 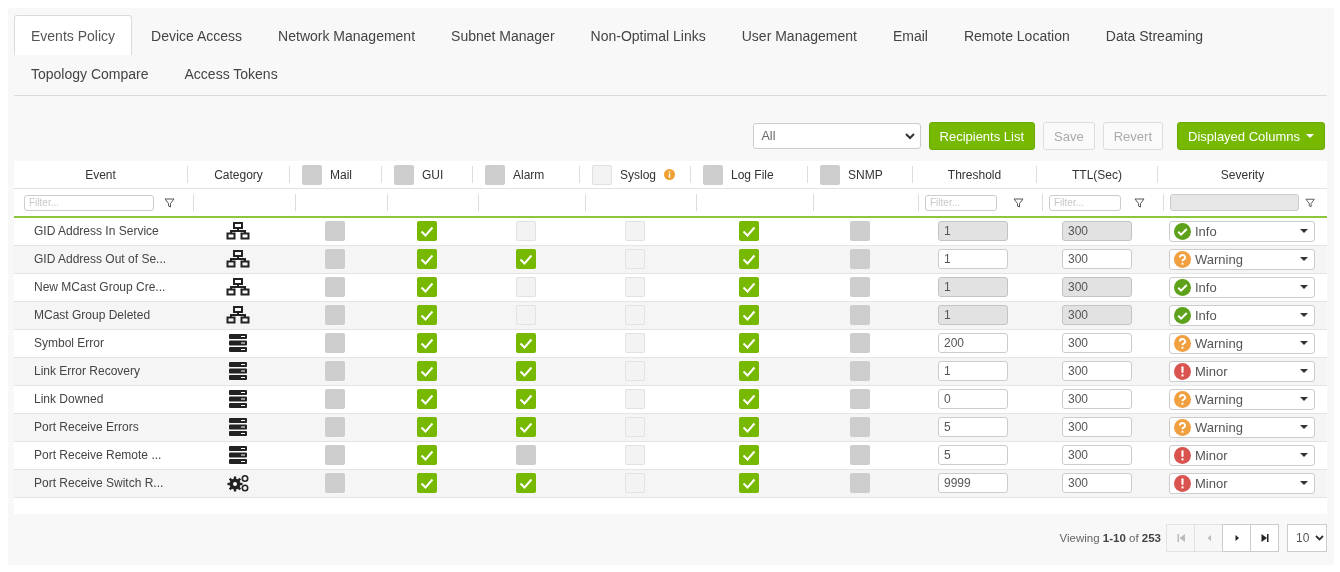 I want to click on filter-select, so click(x=1234, y=202).